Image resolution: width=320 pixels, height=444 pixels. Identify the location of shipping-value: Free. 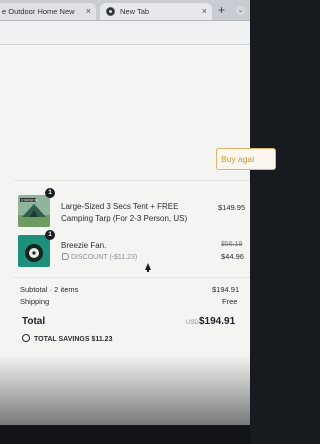
(230, 301).